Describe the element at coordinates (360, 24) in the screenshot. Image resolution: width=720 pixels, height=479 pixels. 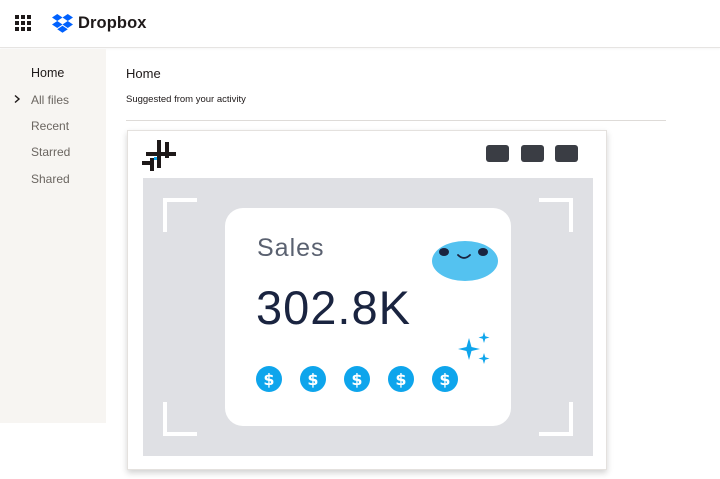
I see `top-bar: Dropbox` at that location.